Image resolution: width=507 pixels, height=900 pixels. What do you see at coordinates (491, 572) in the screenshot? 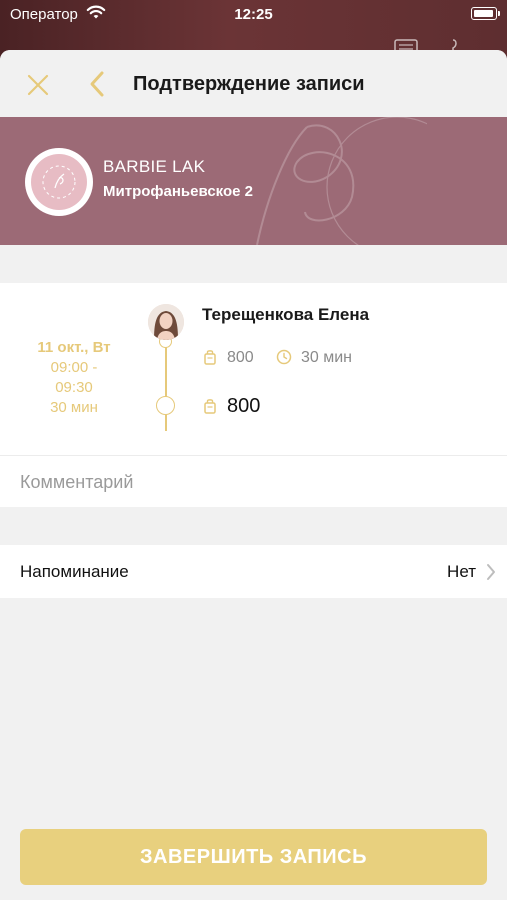
I see `chevron-right-icon` at bounding box center [491, 572].